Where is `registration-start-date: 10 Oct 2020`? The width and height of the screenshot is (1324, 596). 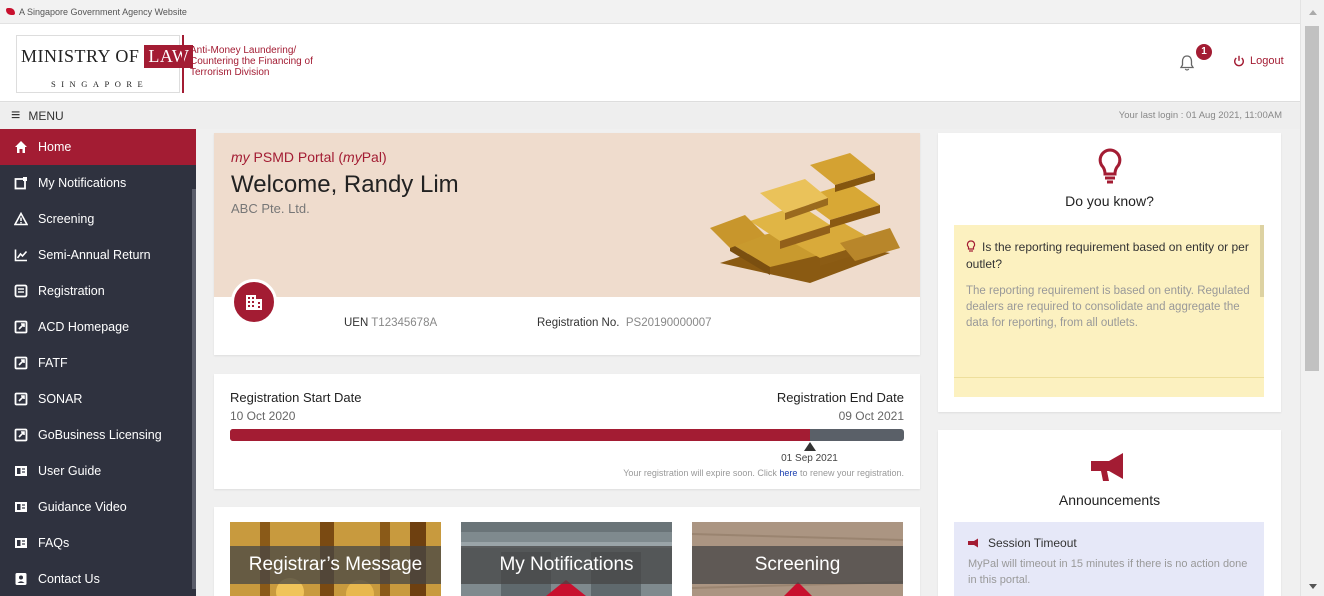
registration-start-date: 10 Oct 2020 is located at coordinates (263, 416).